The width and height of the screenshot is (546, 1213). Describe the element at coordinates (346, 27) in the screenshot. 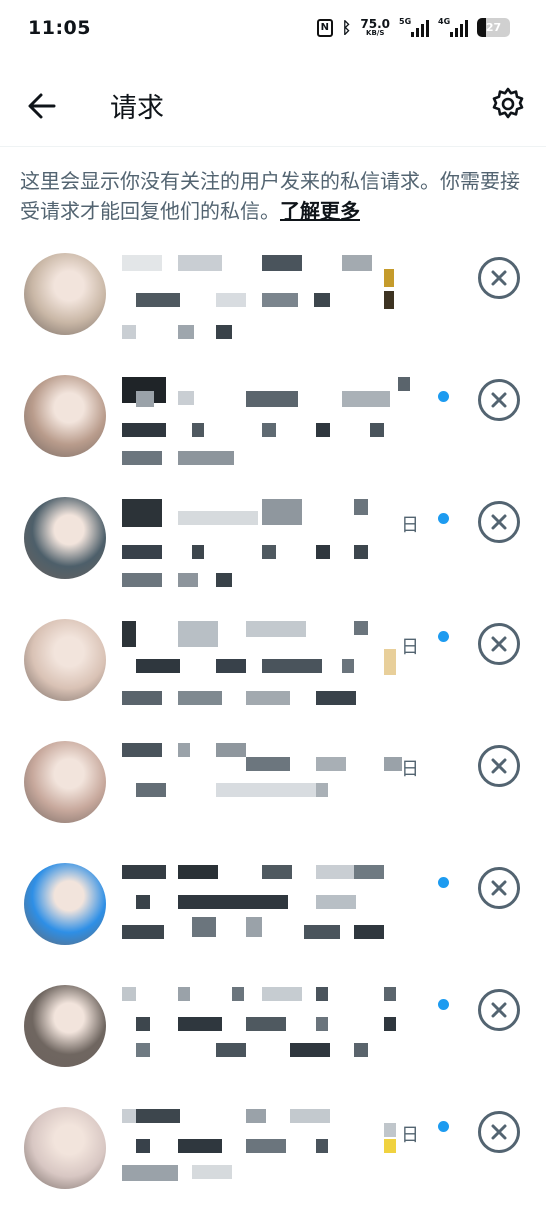

I see `bluetooth-icon: ᛒ` at that location.